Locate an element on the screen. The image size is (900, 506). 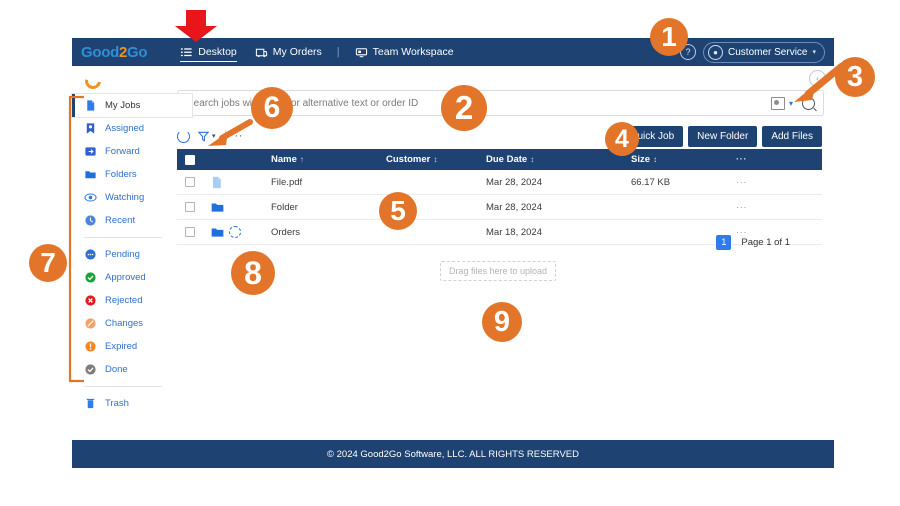
file-dropzone: Drag files here to upload is located at coordinates (498, 271).